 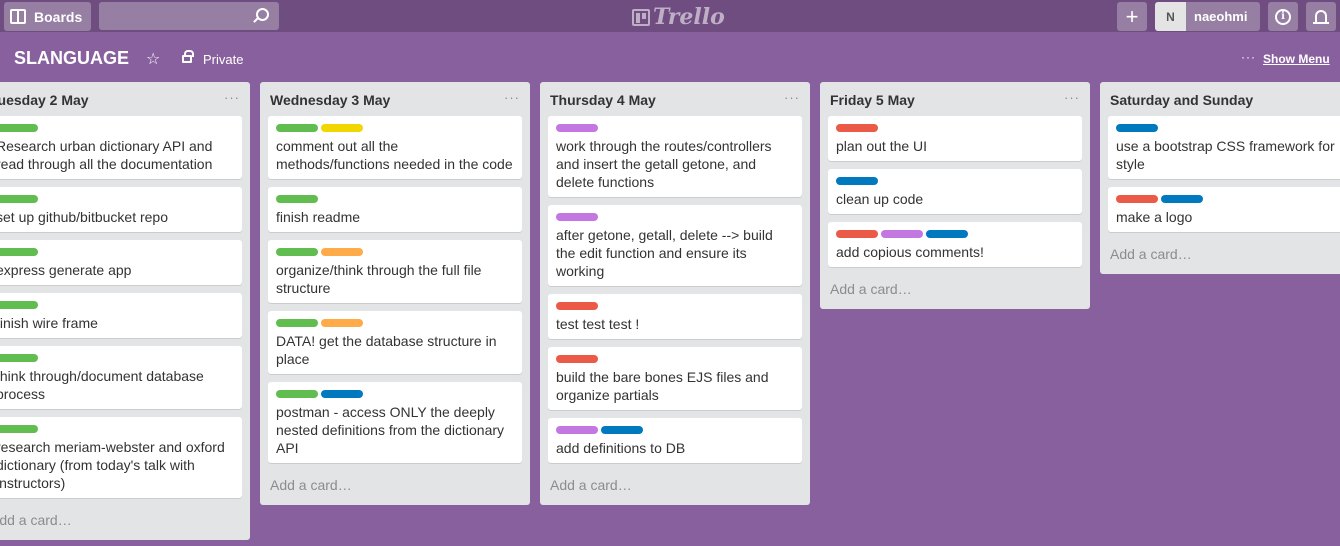 What do you see at coordinates (1248, 57) in the screenshot?
I see `more-dots-icon: ···` at bounding box center [1248, 57].